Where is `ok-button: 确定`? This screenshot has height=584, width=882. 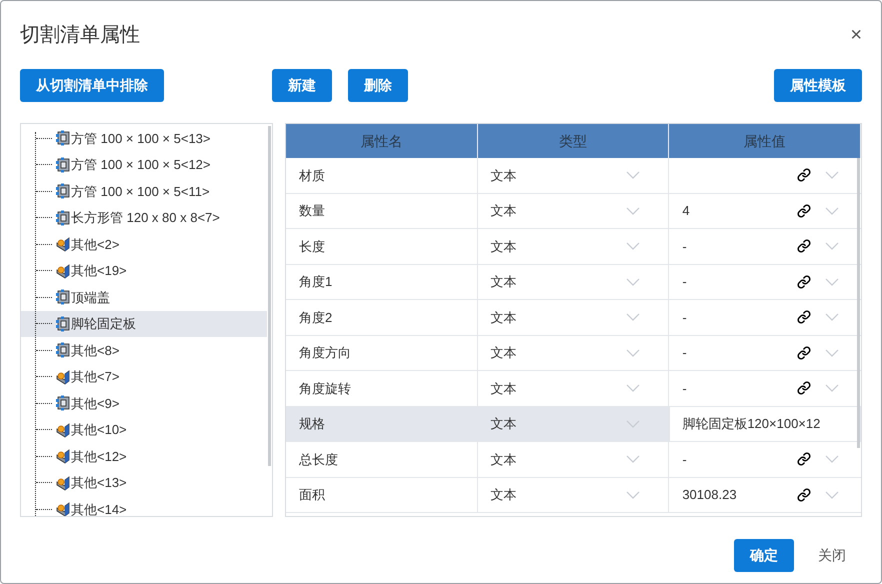
ok-button: 确定 is located at coordinates (764, 555).